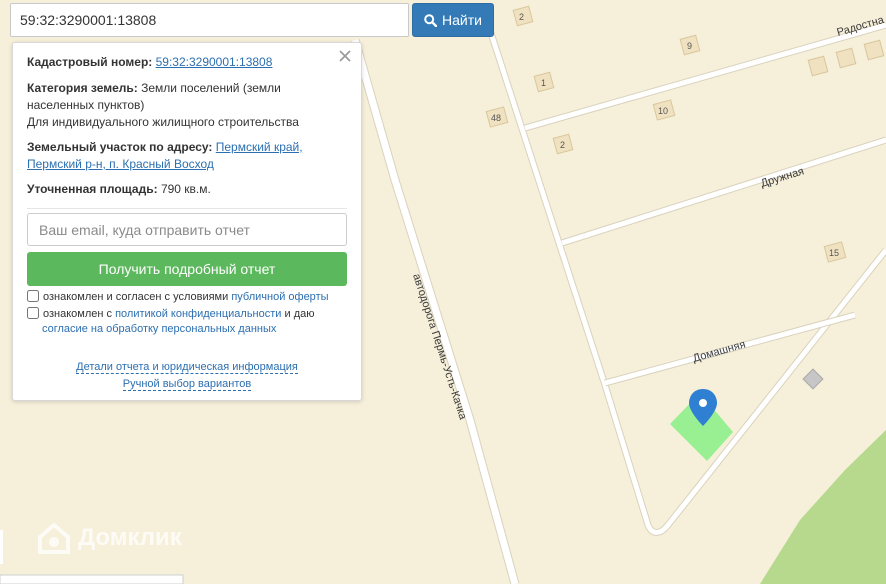 The height and width of the screenshot is (584, 886). What do you see at coordinates (92, 189) in the screenshot?
I see `area-label: Уточненная площадь:` at bounding box center [92, 189].